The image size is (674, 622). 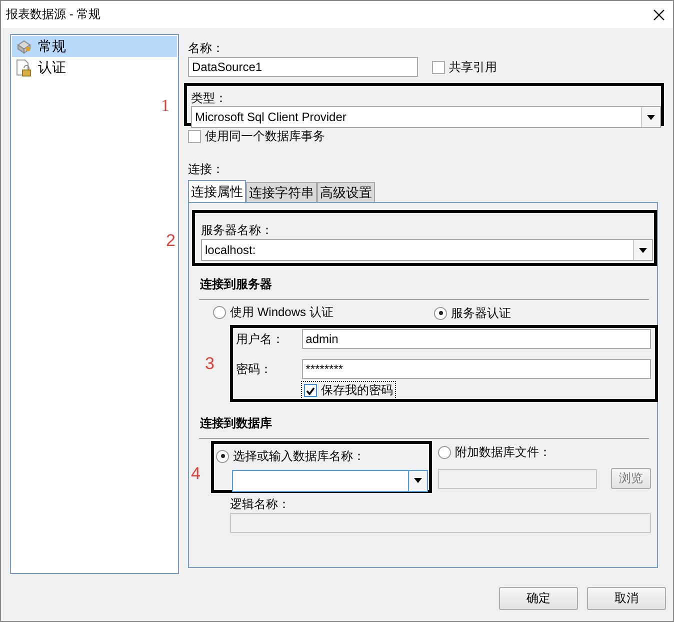 What do you see at coordinates (427, 250) in the screenshot?
I see `server-dropdown: localhost:` at bounding box center [427, 250].